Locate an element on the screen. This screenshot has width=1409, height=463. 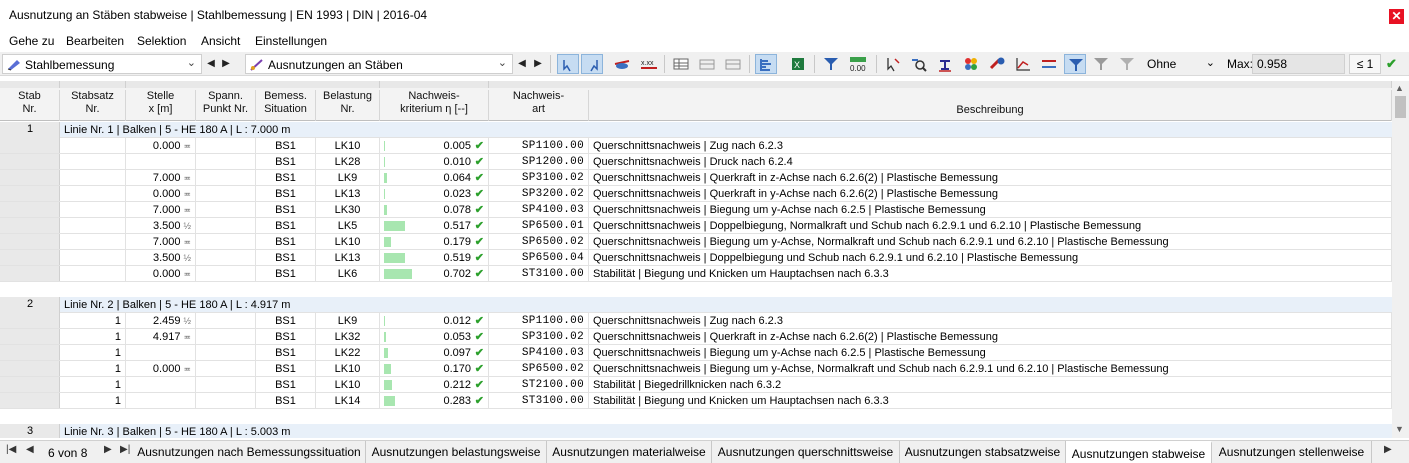
tab-ausnutzungen-stellenweise: Ausnutzungen stellenweise is located at coordinates (1292, 452).